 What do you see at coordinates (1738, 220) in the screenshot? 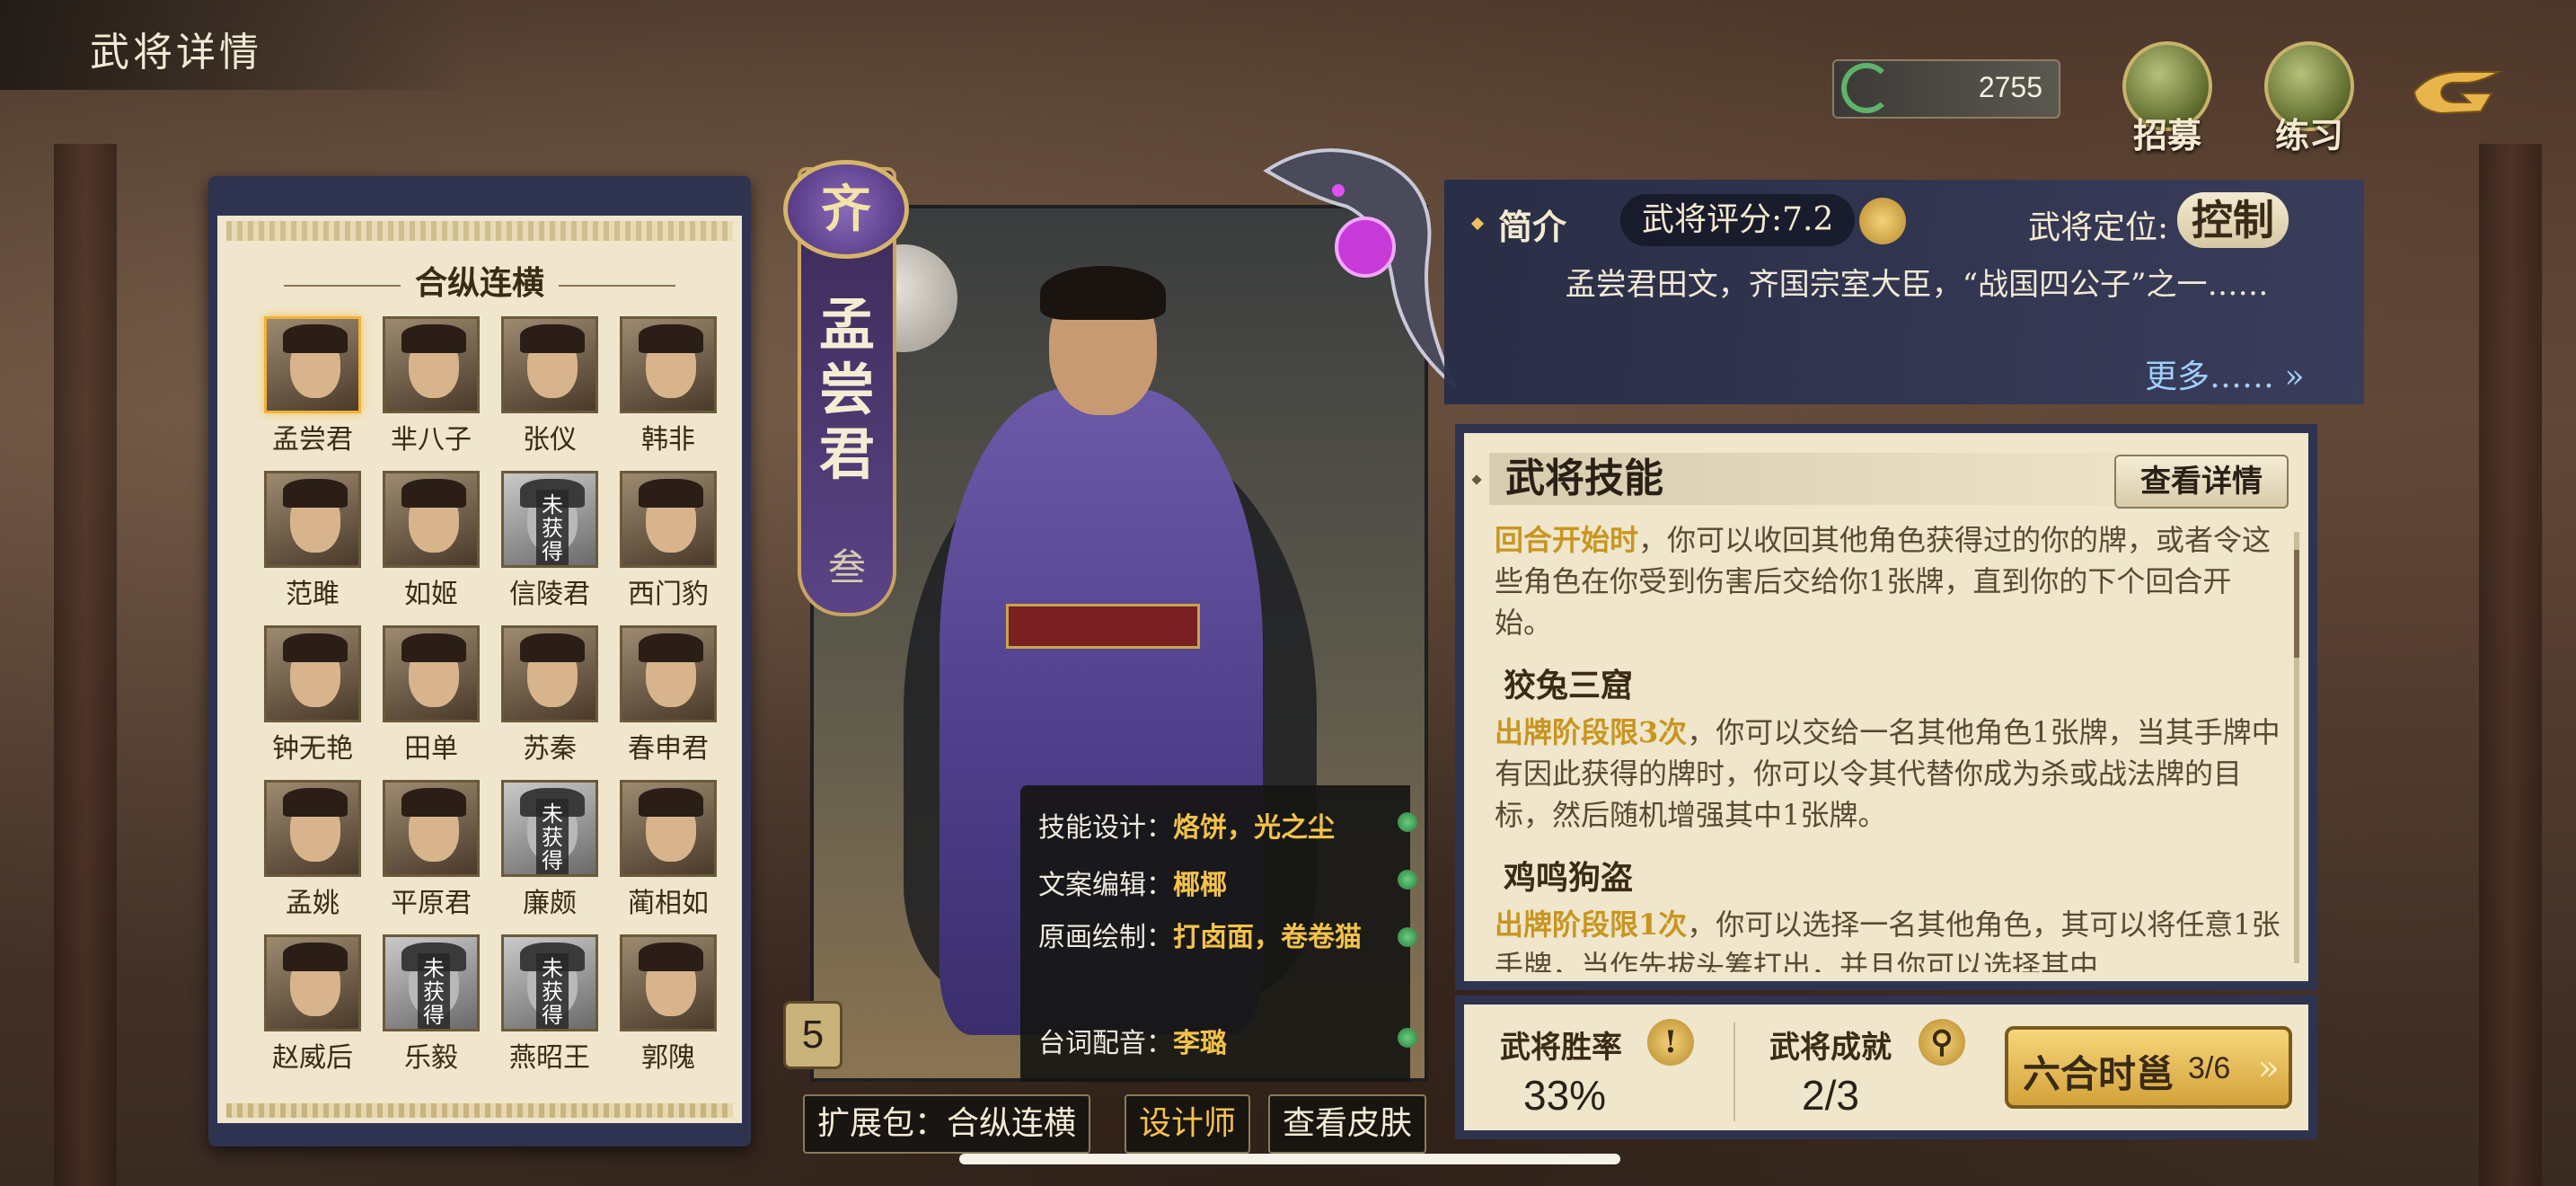
I see `rating-badge: 武将评分:7.2` at bounding box center [1738, 220].